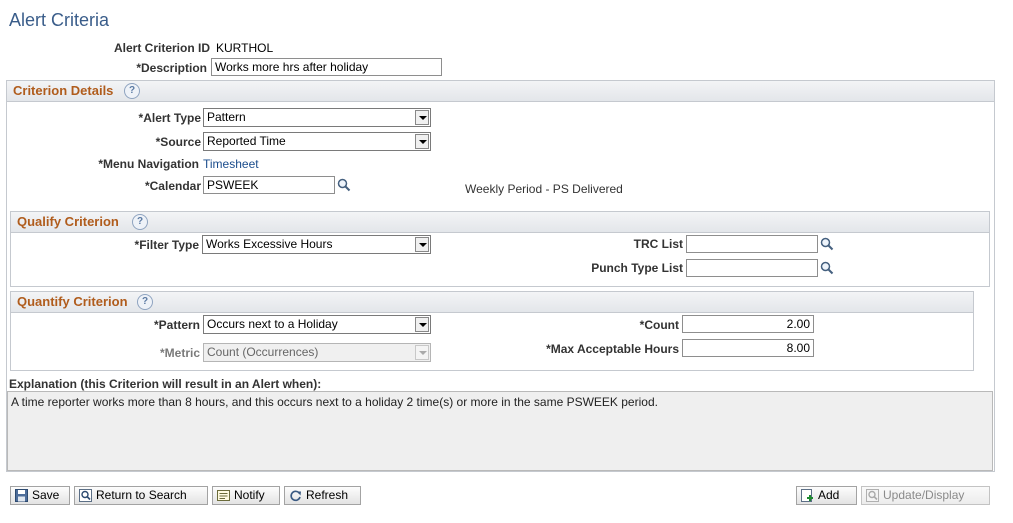 The width and height of the screenshot is (1013, 523). I want to click on alert-type-label: *Alert Type, so click(169, 118).